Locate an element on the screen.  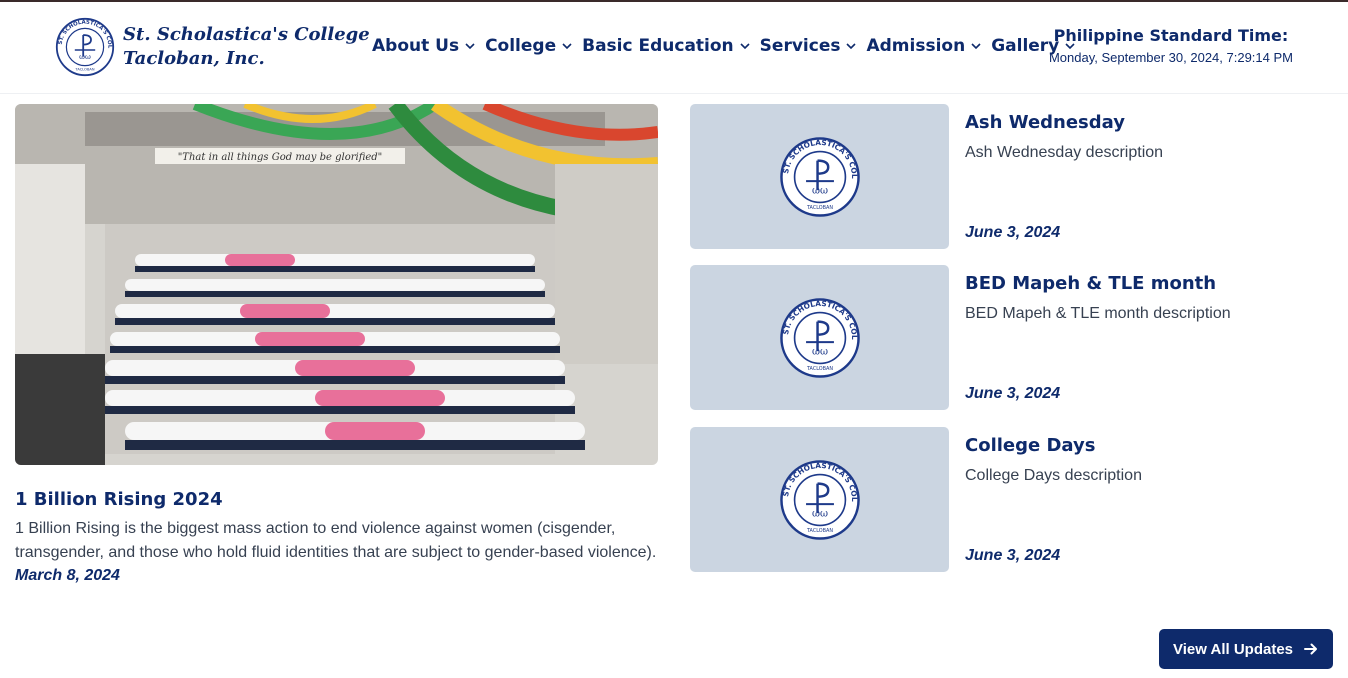
nav-basic-education: Basic Education is located at coordinates (666, 46).